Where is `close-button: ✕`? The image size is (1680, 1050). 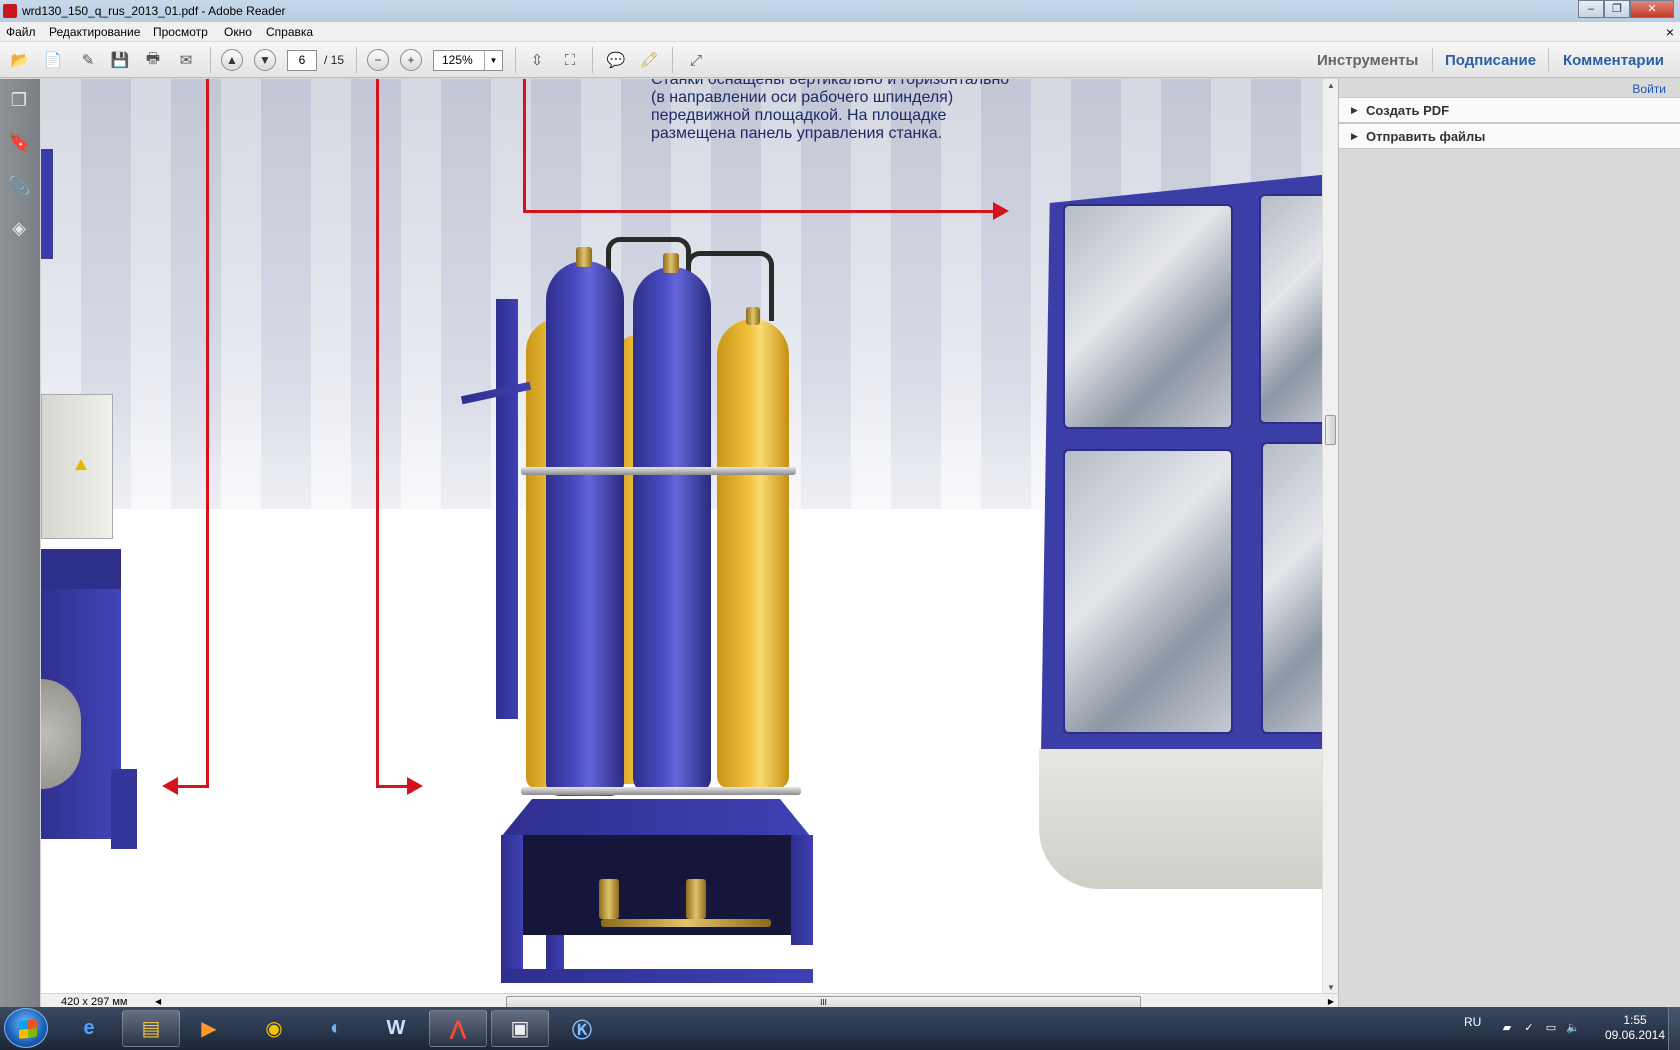 close-button: ✕ is located at coordinates (1652, 9).